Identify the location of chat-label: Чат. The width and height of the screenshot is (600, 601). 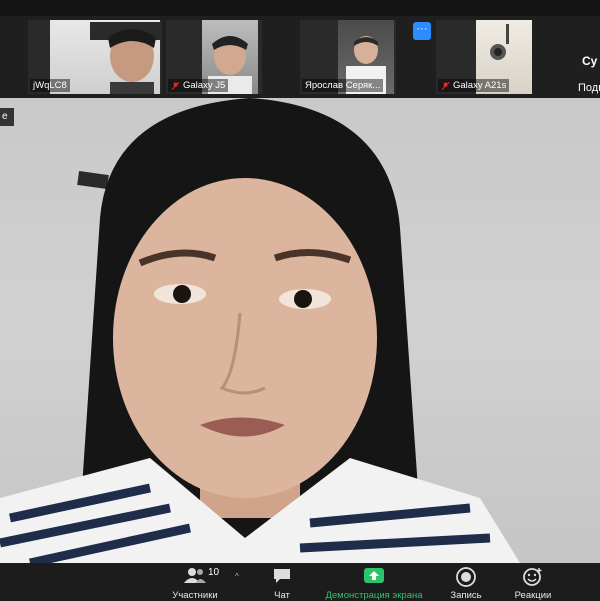
(282, 595).